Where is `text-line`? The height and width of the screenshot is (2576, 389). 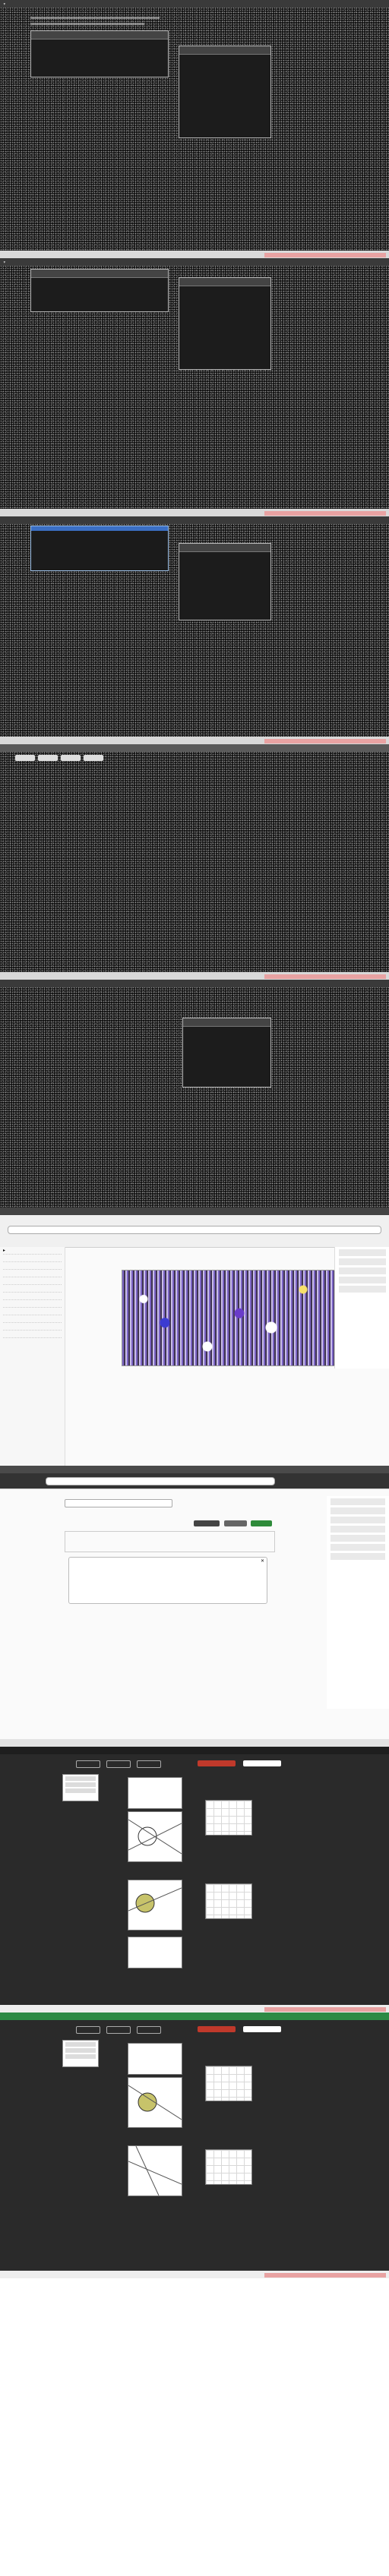 text-line is located at coordinates (95, 18).